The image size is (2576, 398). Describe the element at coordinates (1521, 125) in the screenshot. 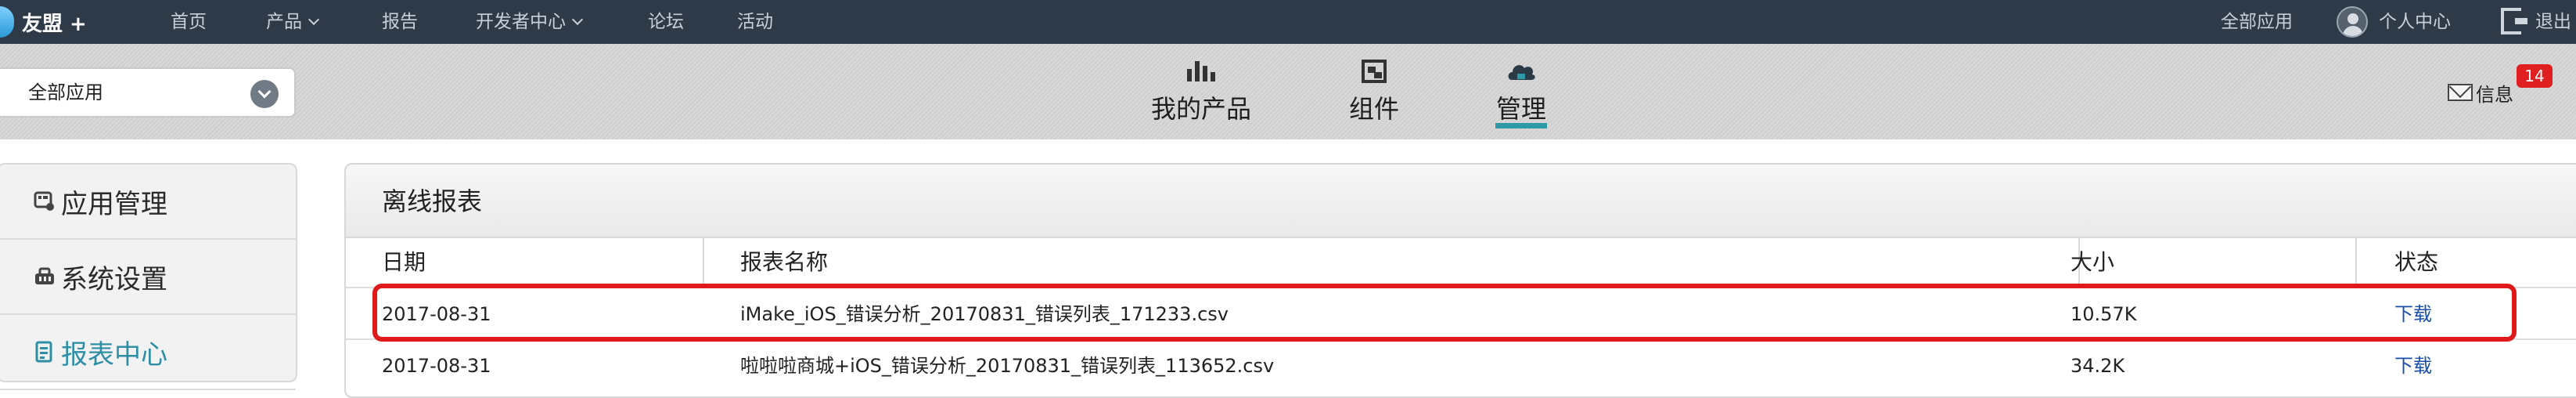

I see `active-tab-indicator` at that location.